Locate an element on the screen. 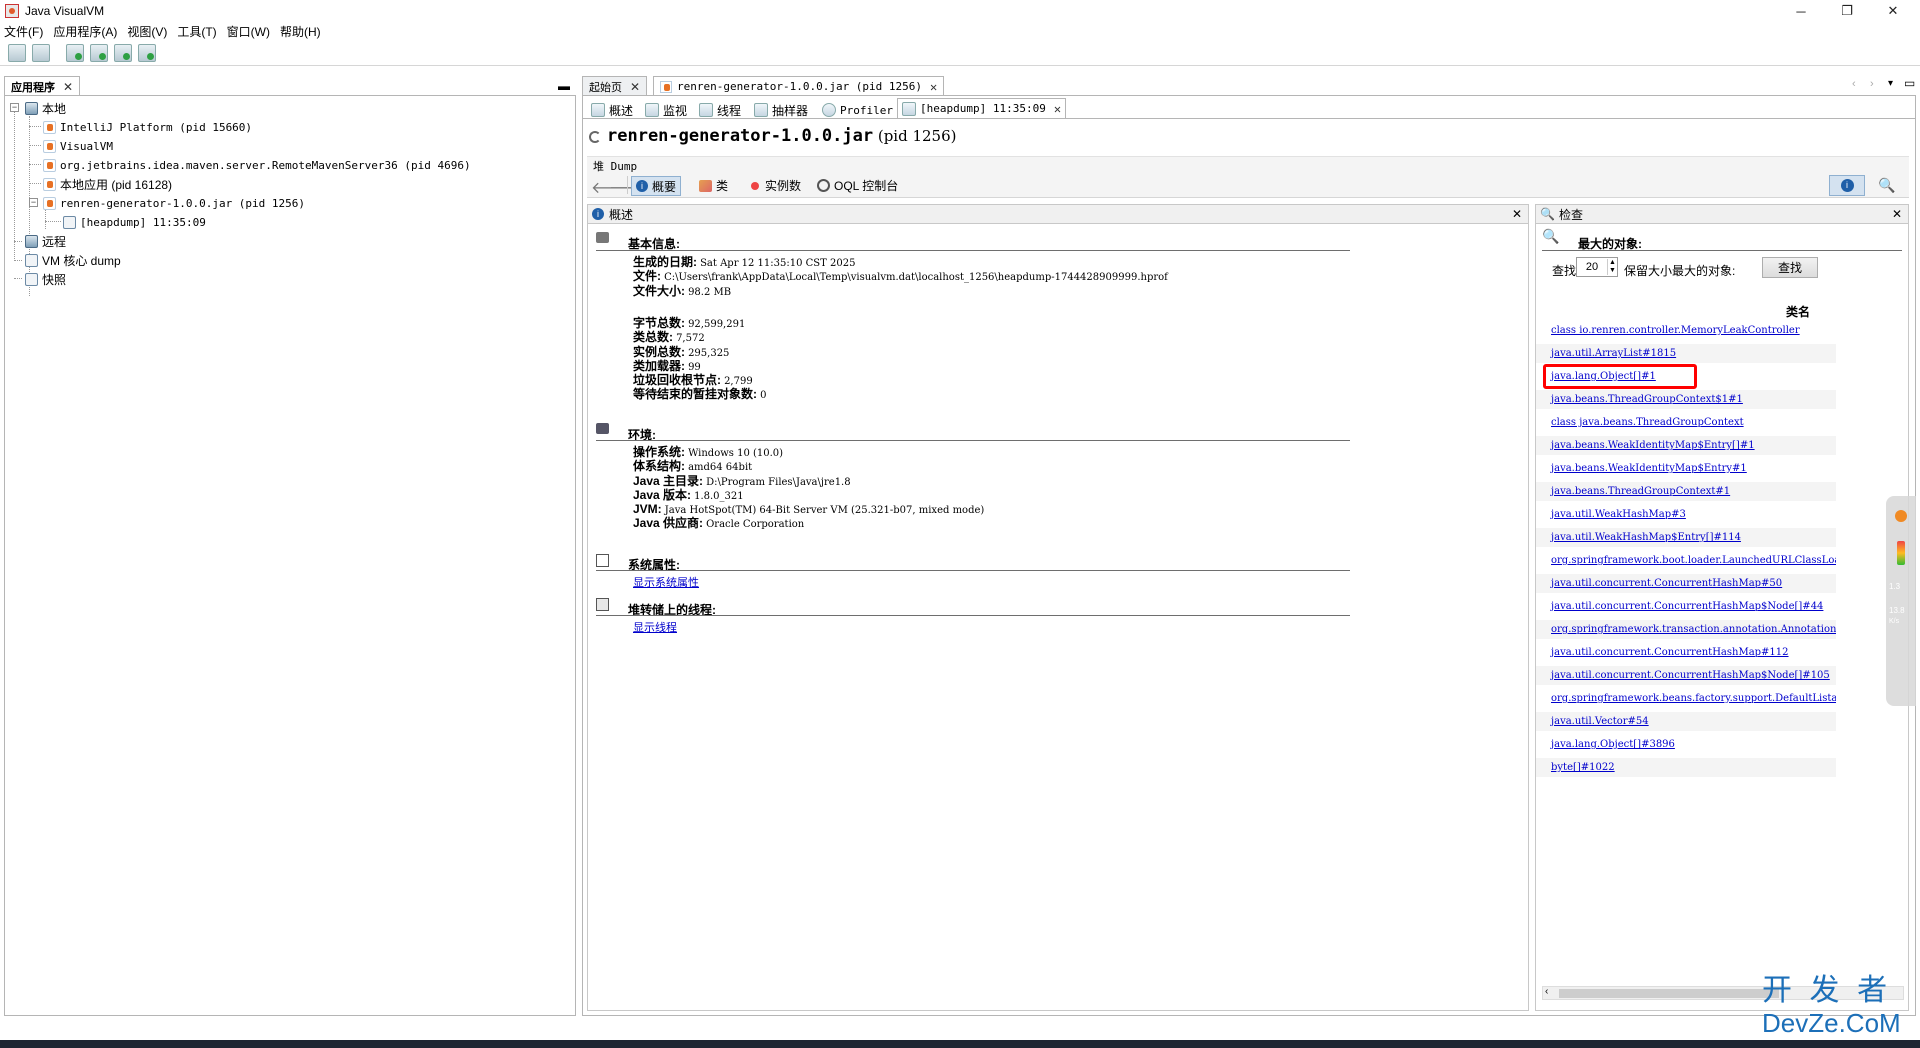 The image size is (1920, 1048). object-link: java.beans.ThreadGroupContext$1#1 is located at coordinates (1647, 399).